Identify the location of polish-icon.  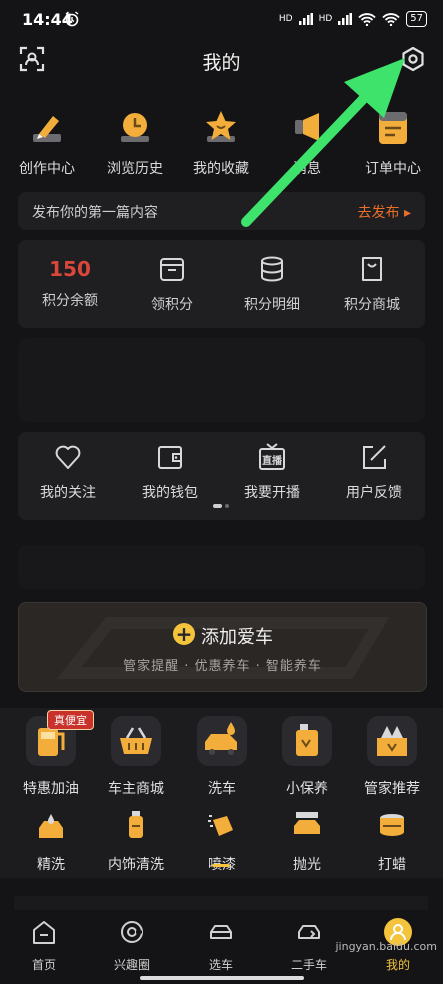
(307, 823).